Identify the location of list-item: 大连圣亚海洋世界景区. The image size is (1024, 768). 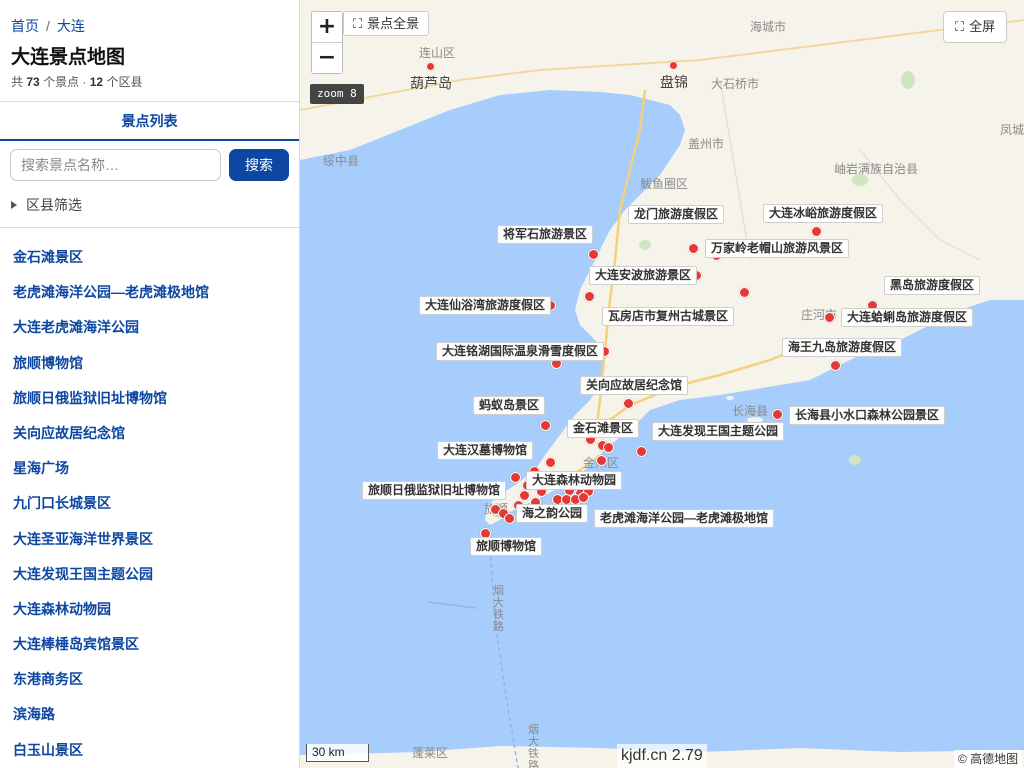
(149, 539).